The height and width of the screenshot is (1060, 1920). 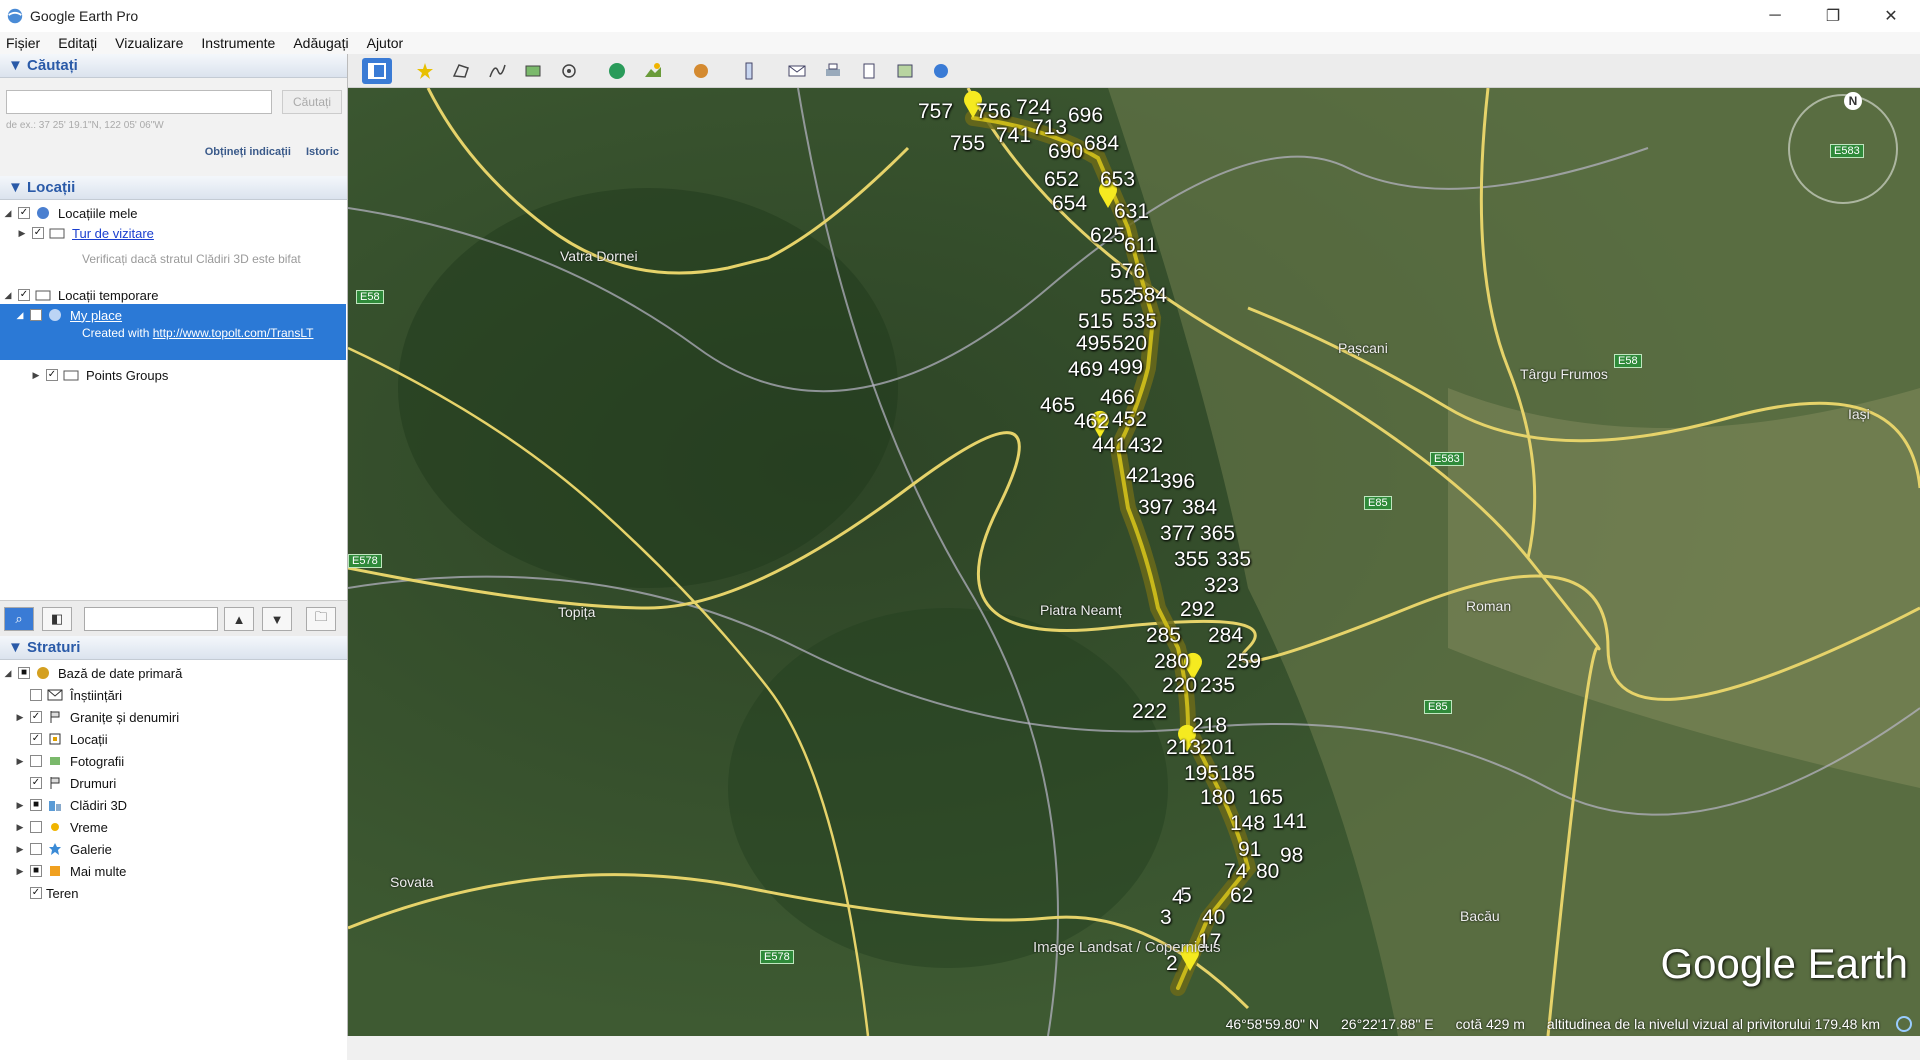 What do you see at coordinates (57, 619) in the screenshot?
I see `panel-toggle-icon: ◧` at bounding box center [57, 619].